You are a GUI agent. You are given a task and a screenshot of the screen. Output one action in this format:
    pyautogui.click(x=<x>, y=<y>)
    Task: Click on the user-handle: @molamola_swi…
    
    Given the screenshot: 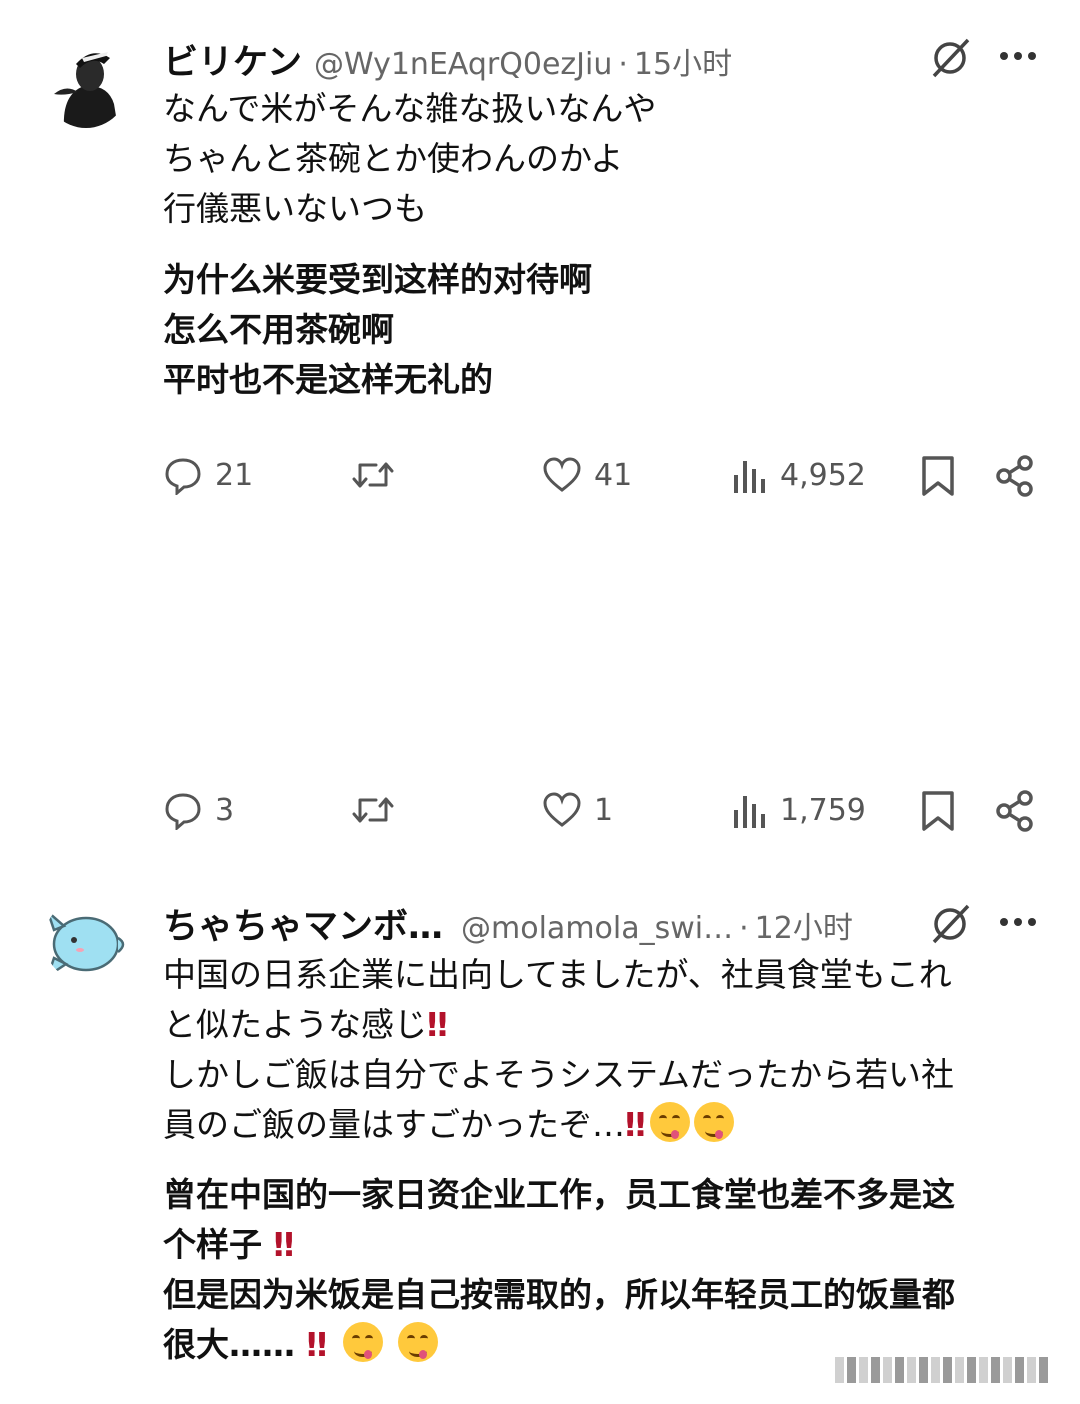 What is the action you would take?
    pyautogui.click(x=597, y=928)
    